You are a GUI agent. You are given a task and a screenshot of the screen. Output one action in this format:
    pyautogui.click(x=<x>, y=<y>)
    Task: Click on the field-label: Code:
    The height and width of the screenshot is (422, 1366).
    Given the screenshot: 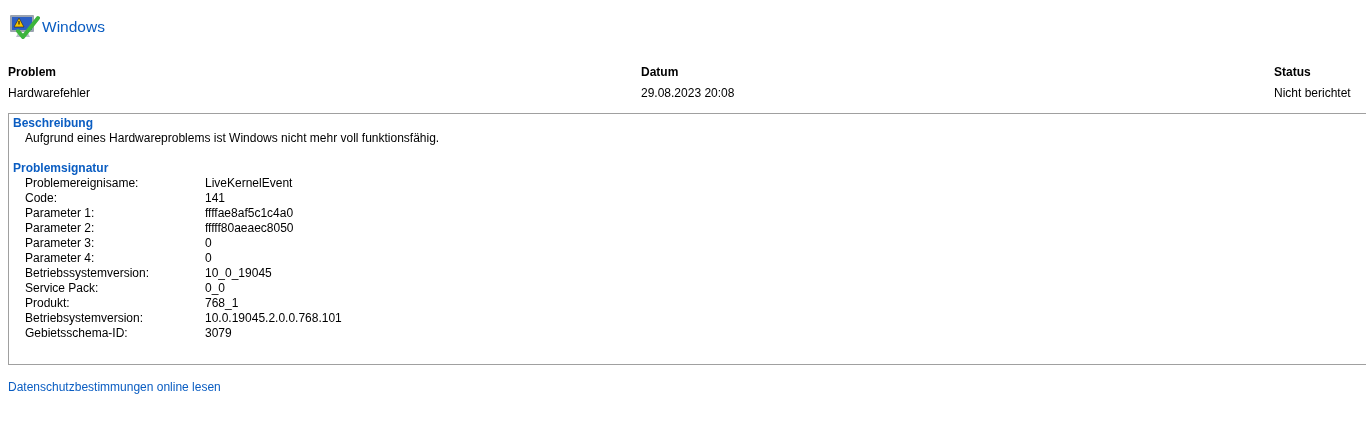 What is the action you would take?
    pyautogui.click(x=42, y=198)
    